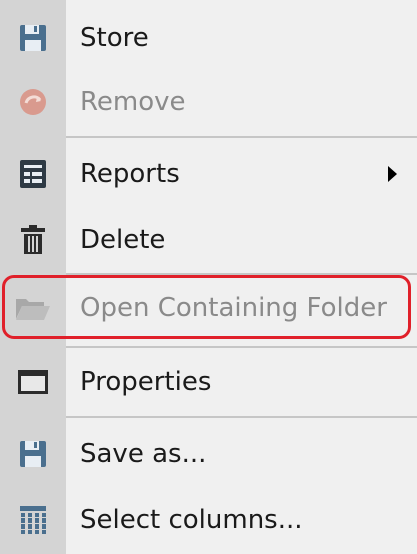 The width and height of the screenshot is (417, 554). What do you see at coordinates (208, 102) in the screenshot?
I see `menu-item-remove: Remove` at bounding box center [208, 102].